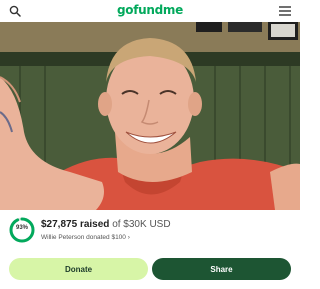 This screenshot has width=320, height=289. Describe the element at coordinates (285, 11) in the screenshot. I see `hamburger-menu-icon` at that location.